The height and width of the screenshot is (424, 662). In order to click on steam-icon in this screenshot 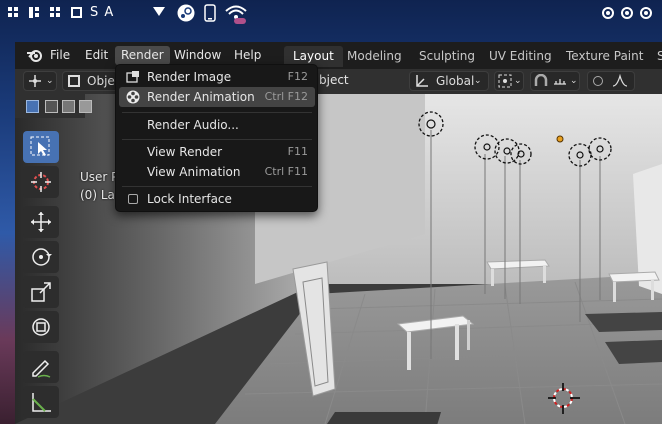, I will do `click(186, 13)`.